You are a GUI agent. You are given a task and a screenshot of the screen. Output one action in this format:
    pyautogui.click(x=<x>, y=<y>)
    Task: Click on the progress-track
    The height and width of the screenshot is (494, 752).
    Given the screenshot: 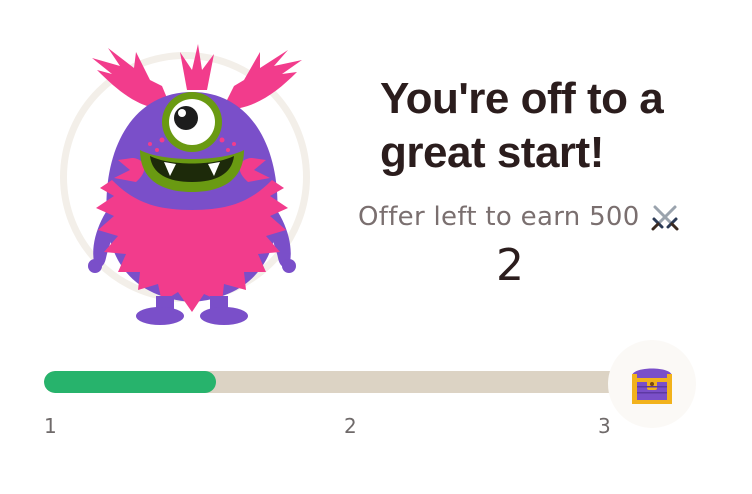 What is the action you would take?
    pyautogui.click(x=336, y=382)
    